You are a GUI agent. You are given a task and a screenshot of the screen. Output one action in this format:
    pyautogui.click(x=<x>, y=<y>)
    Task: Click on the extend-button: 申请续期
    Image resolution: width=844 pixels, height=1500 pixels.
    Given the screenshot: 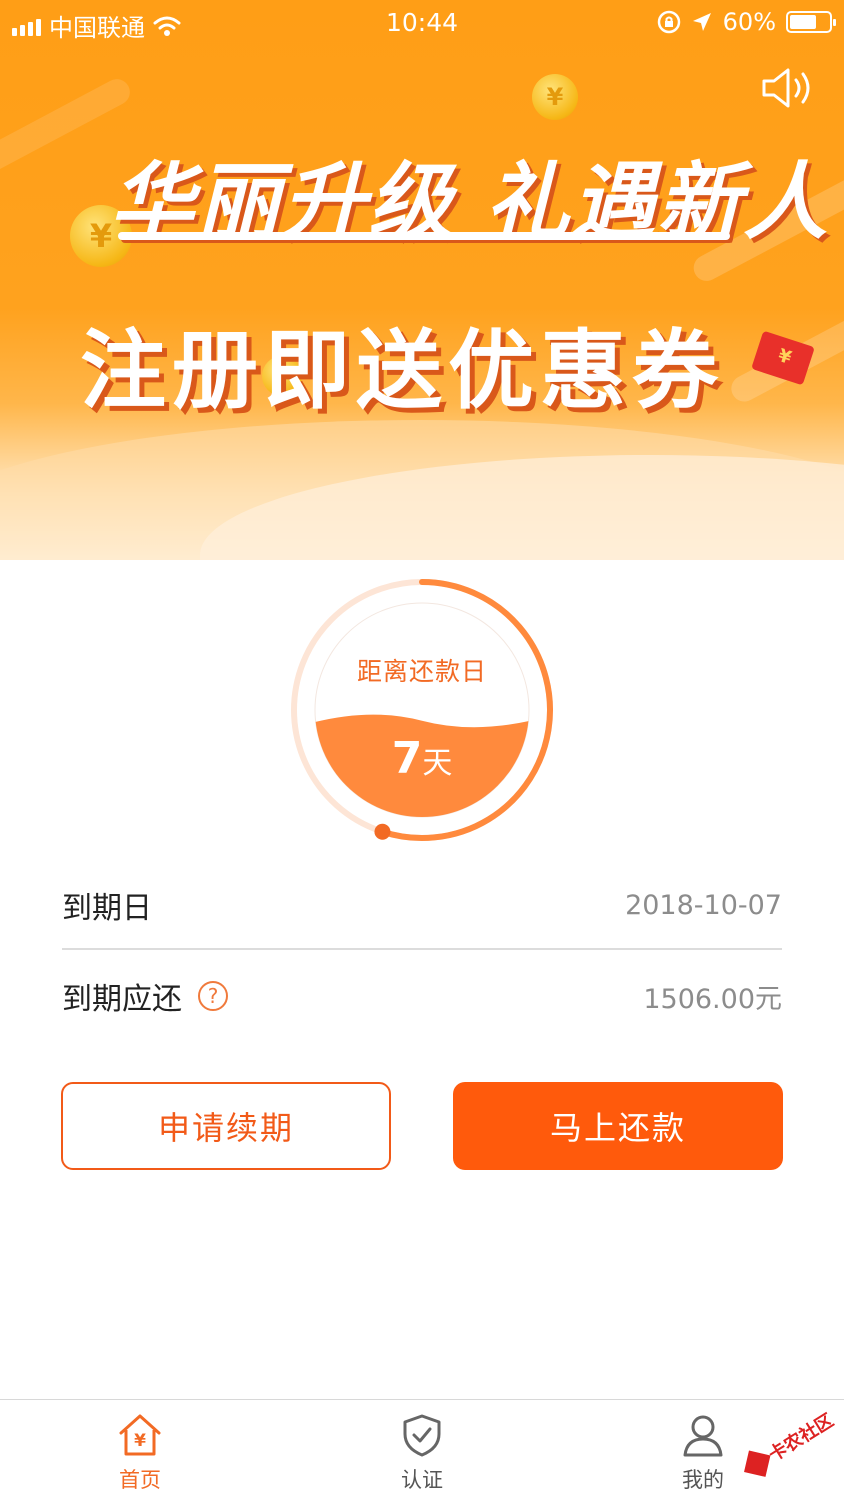 What is the action you would take?
    pyautogui.click(x=226, y=1126)
    